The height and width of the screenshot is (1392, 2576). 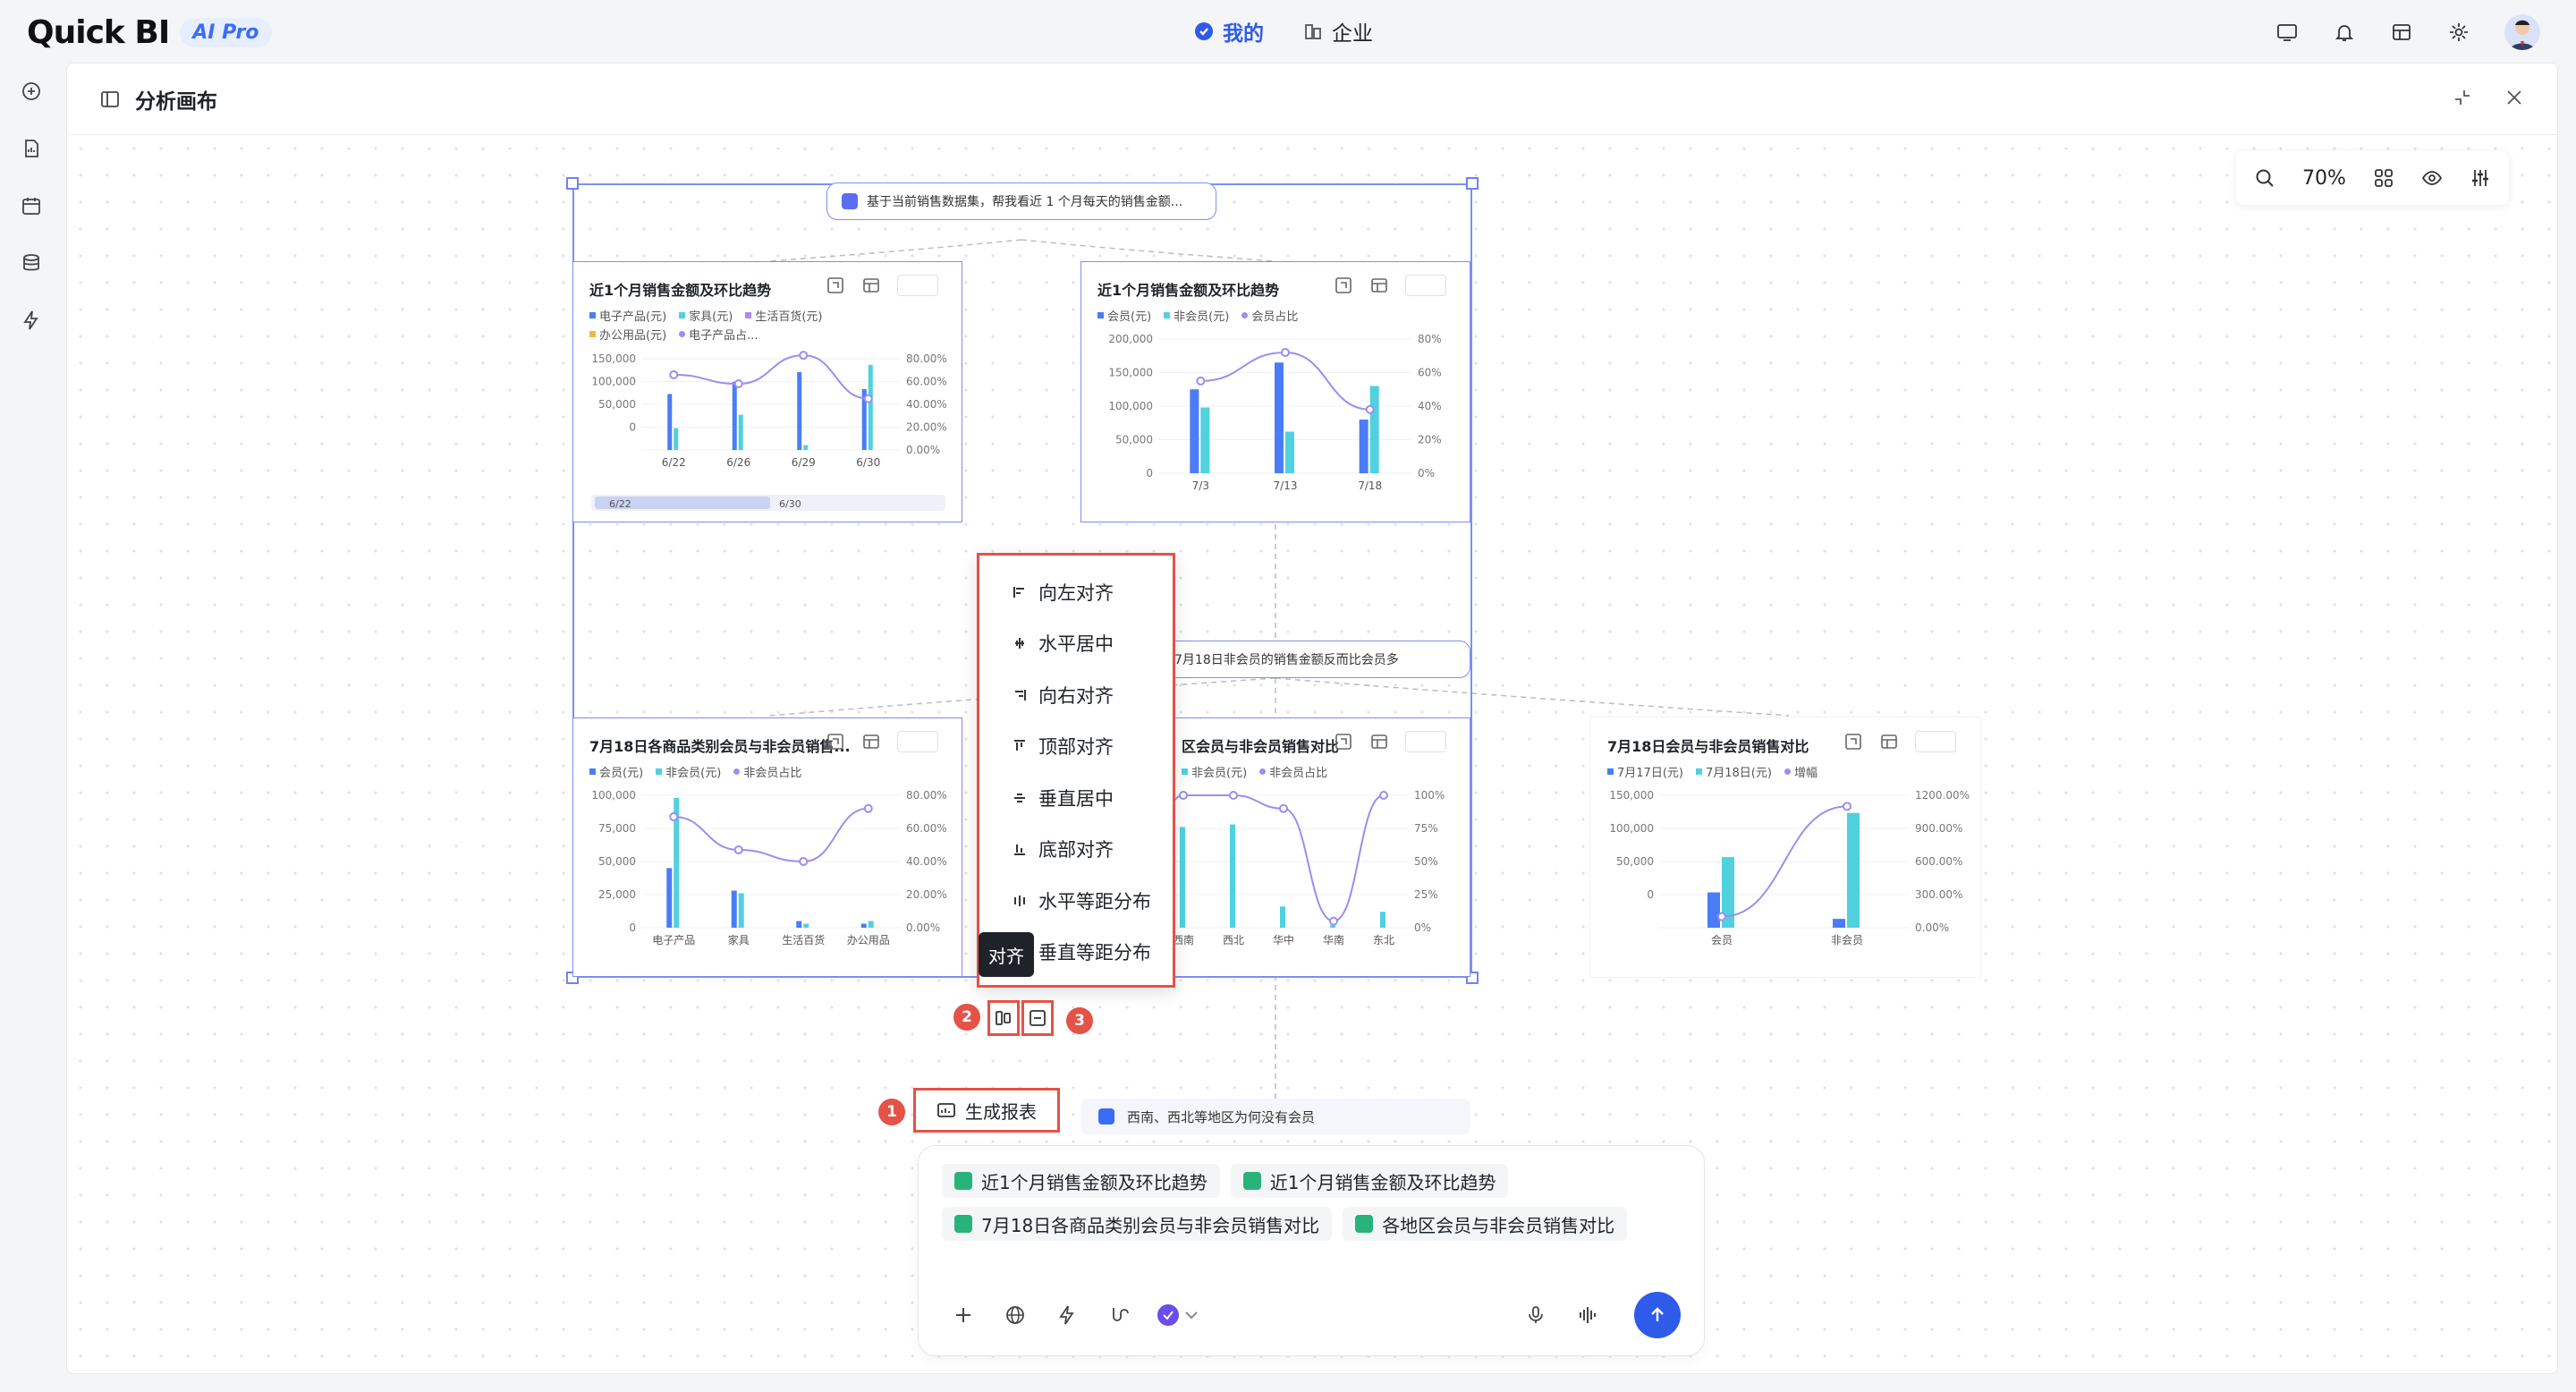 What do you see at coordinates (1847, 940) in the screenshot?
I see `x-tick-label: 非会员` at bounding box center [1847, 940].